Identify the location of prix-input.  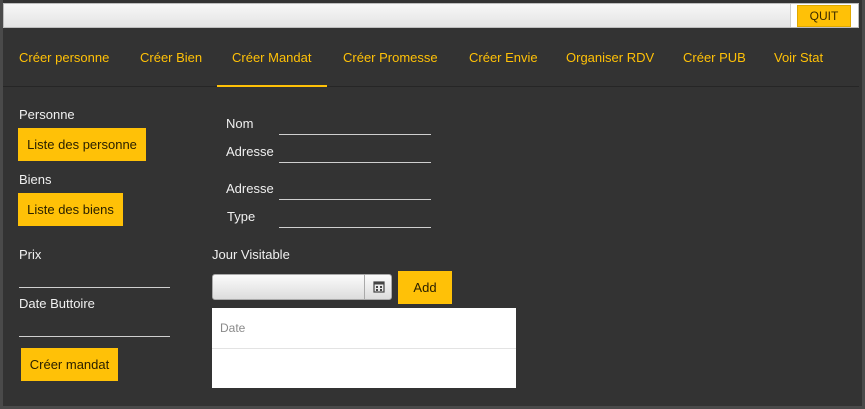
(94, 277).